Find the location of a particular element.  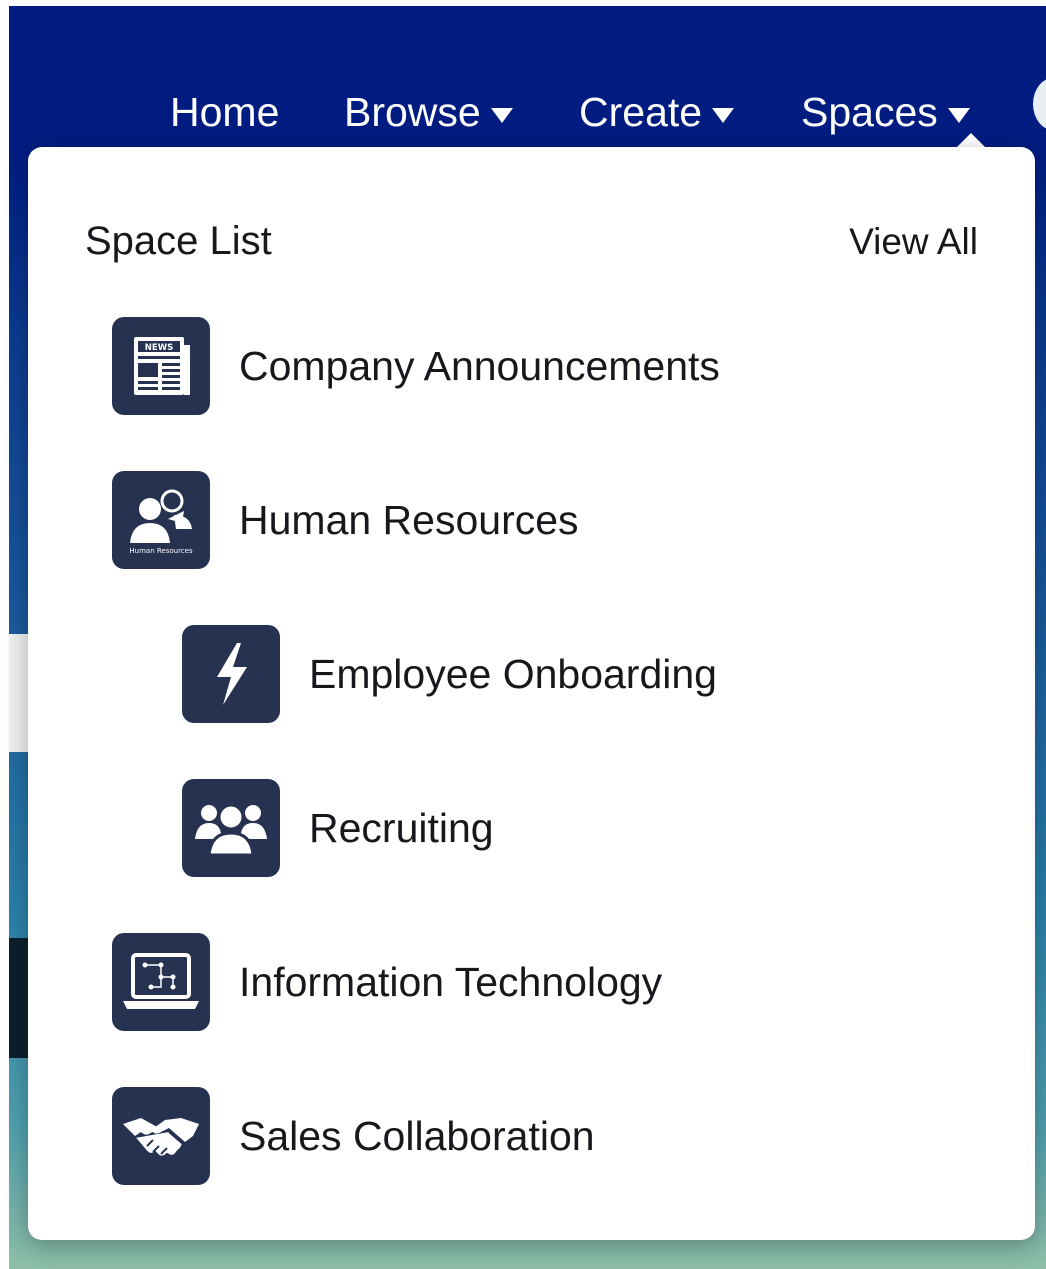

human-resources-icon-label: Human Resources is located at coordinates (161, 551).